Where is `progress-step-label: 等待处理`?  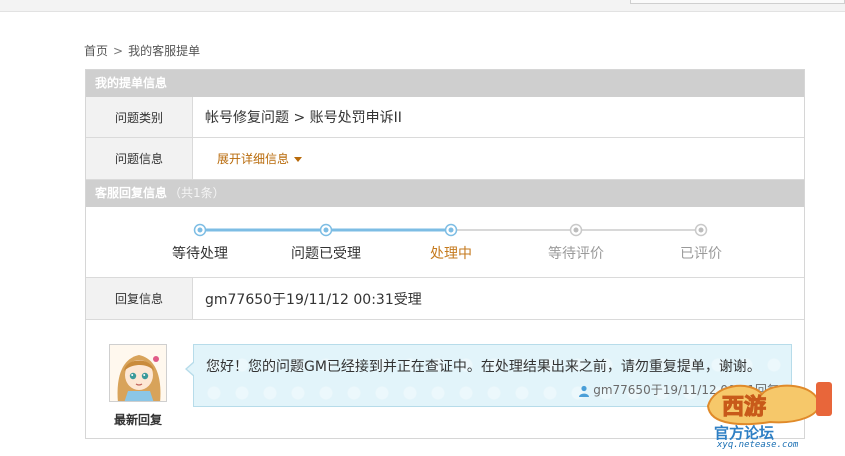 progress-step-label: 等待处理 is located at coordinates (200, 254).